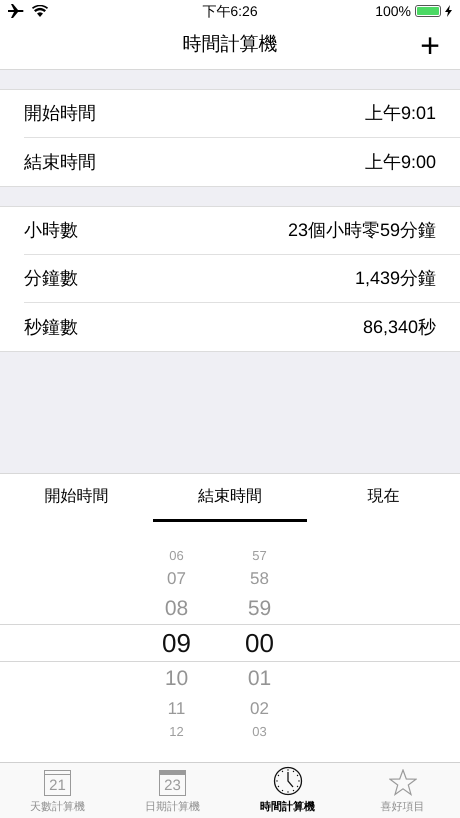  What do you see at coordinates (230, 45) in the screenshot?
I see `nav-title: 時間計算機` at bounding box center [230, 45].